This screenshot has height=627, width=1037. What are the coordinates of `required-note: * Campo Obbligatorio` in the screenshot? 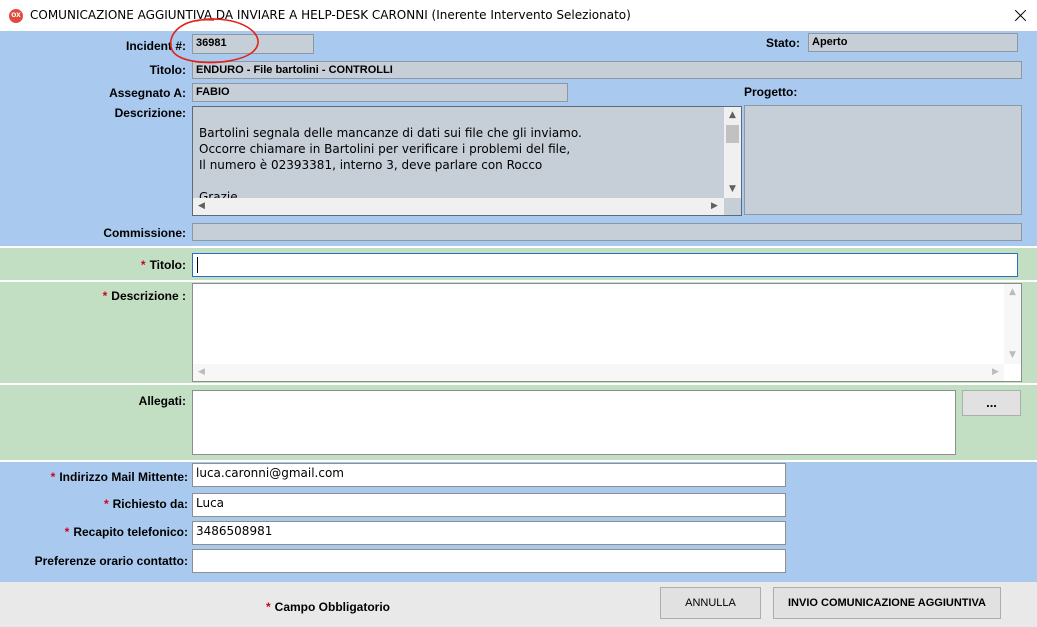 It's located at (328, 607).